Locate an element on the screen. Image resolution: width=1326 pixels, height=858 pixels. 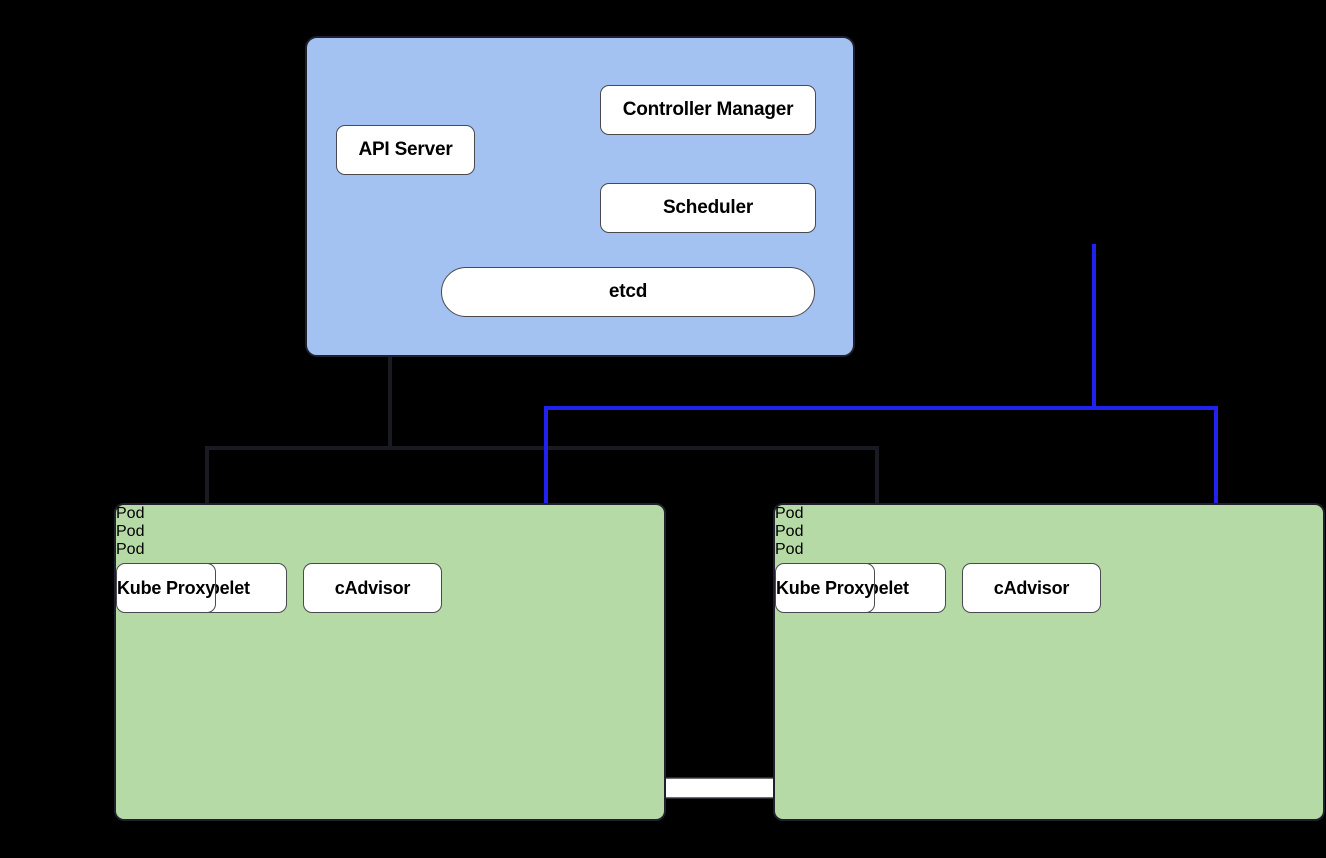
kube-proxy-box-left: Kube Proxy is located at coordinates (166, 588).